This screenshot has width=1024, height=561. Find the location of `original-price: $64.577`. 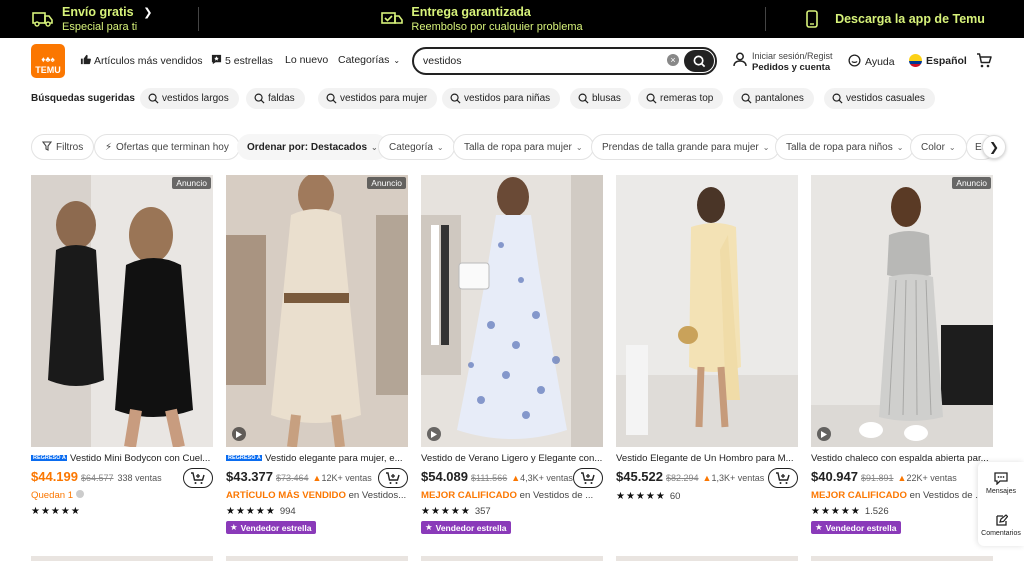

original-price: $64.577 is located at coordinates (97, 478).